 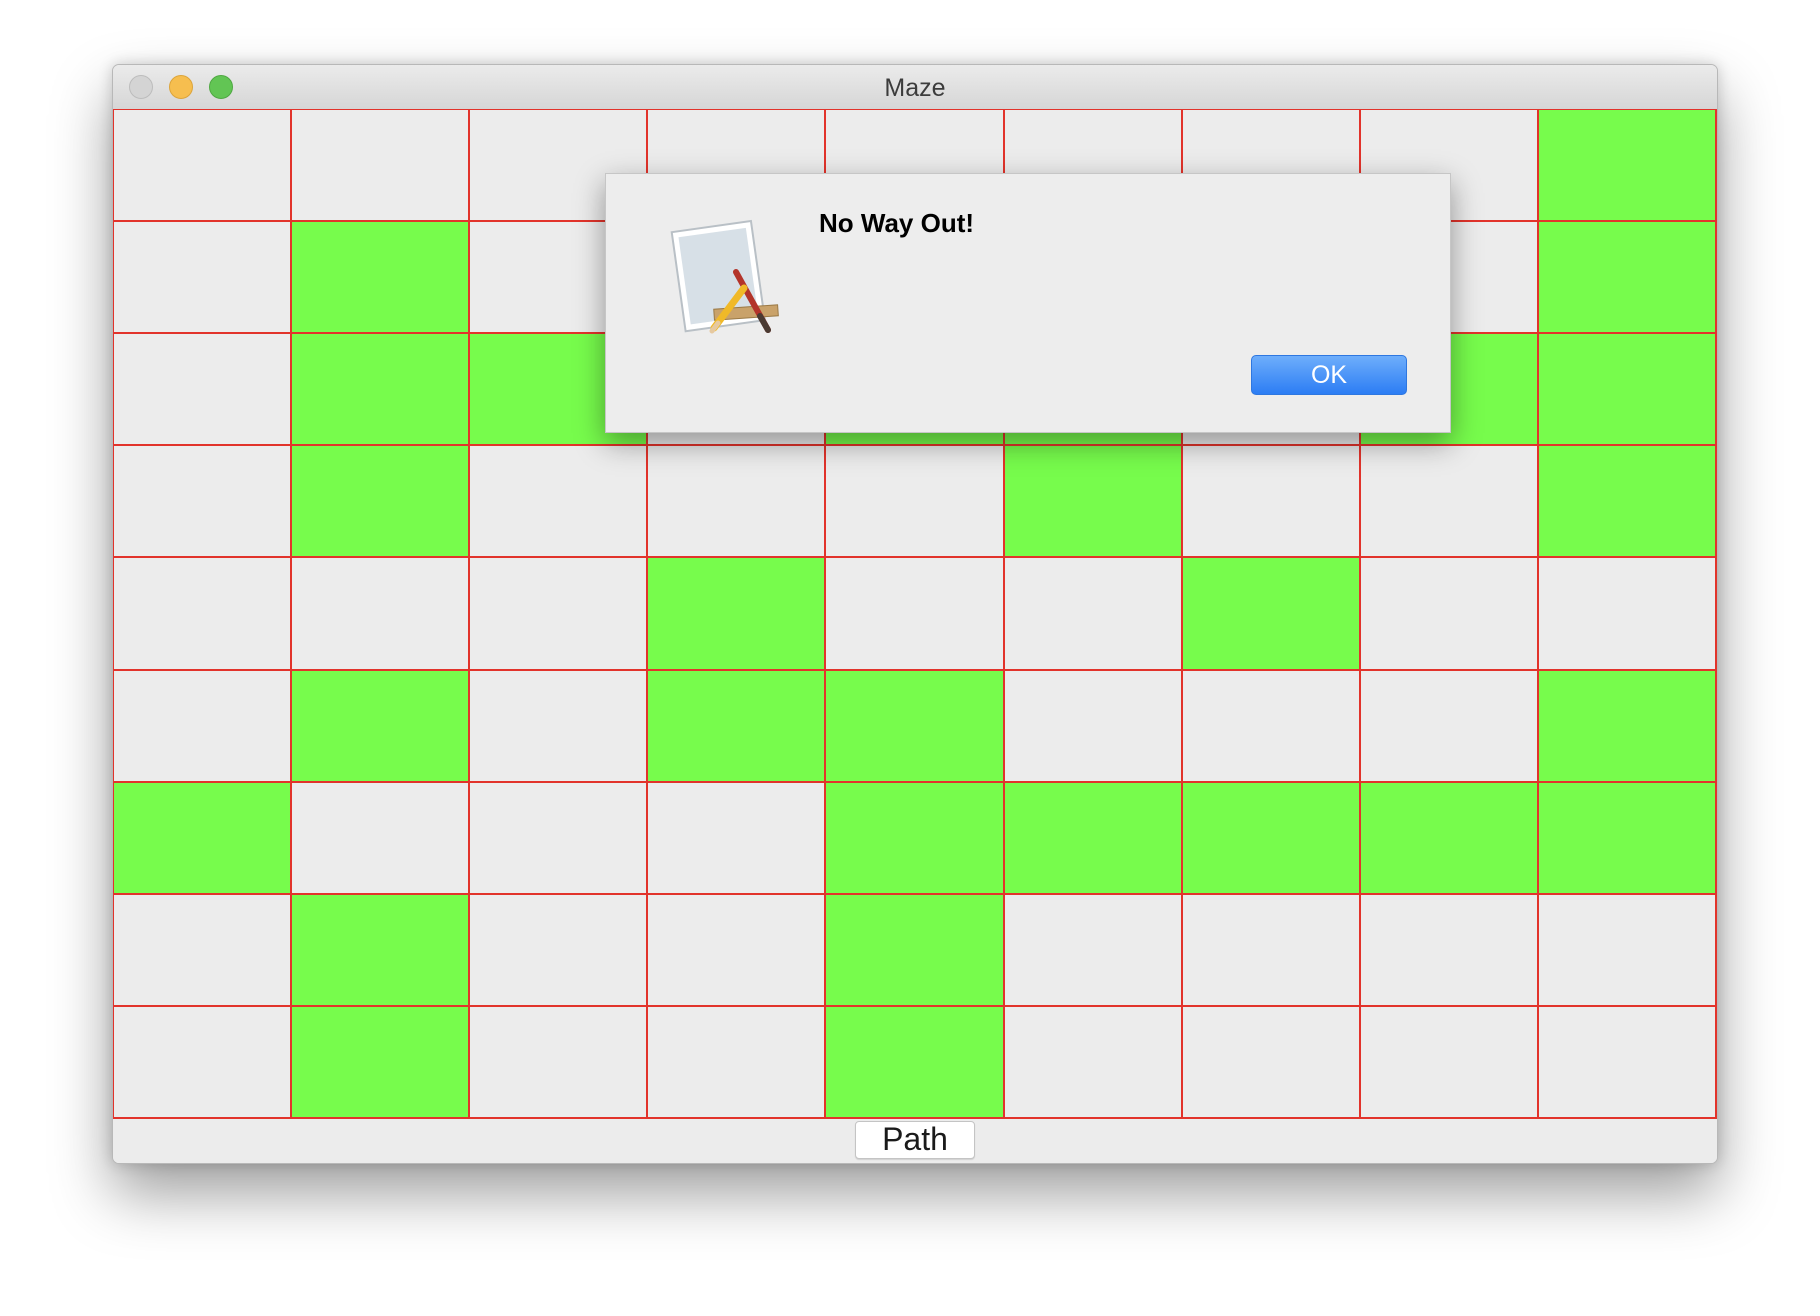 I want to click on alert-dialog: No Way Out! OK, so click(x=1028, y=303).